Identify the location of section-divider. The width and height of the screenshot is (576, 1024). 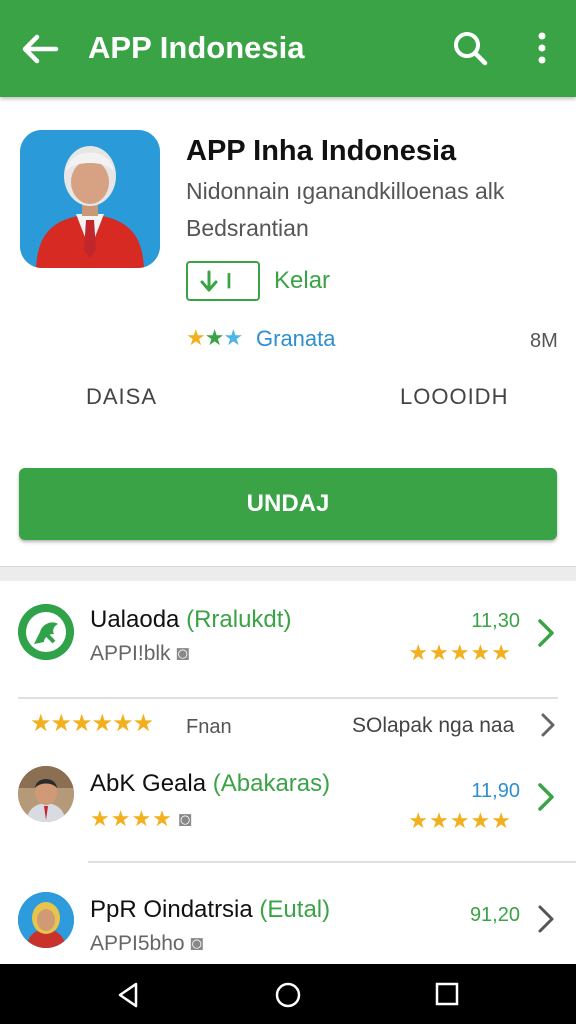
(288, 573).